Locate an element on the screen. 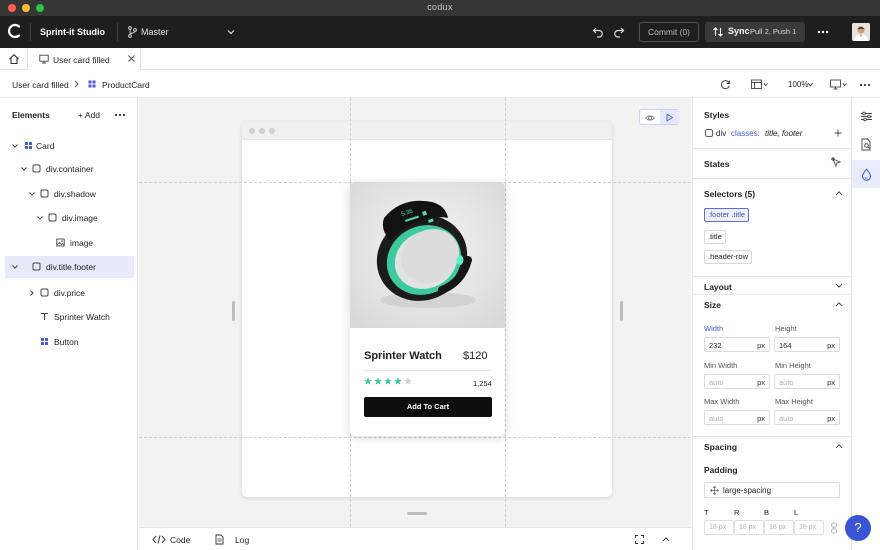 The height and width of the screenshot is (550, 880). tab-user-card-filled: User card filled is located at coordinates (85, 59).